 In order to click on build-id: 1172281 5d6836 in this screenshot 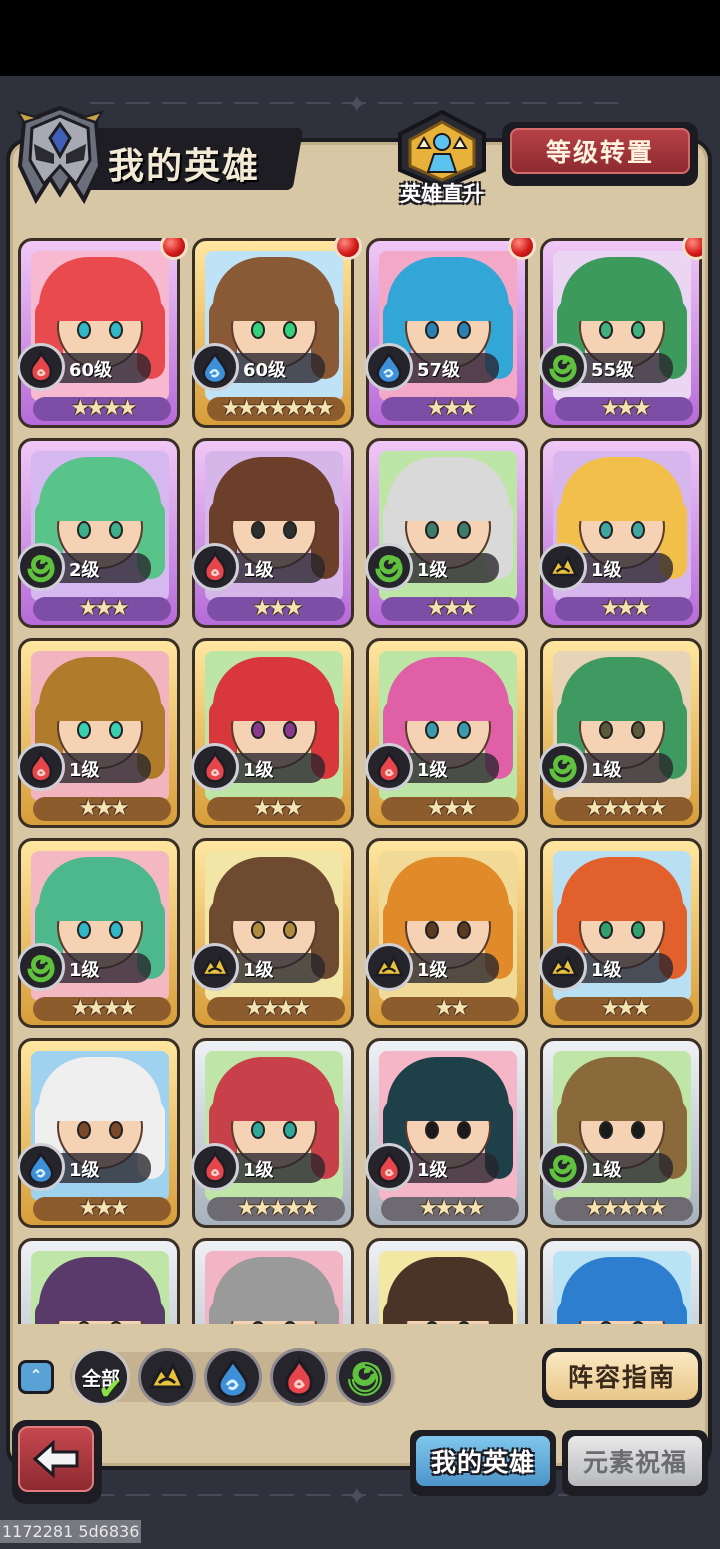, I will do `click(71, 1531)`.